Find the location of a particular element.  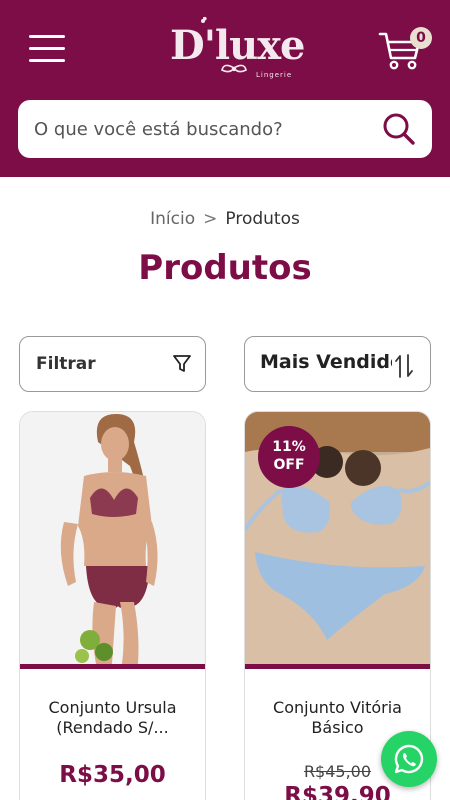

whatsapp-icon is located at coordinates (409, 759).